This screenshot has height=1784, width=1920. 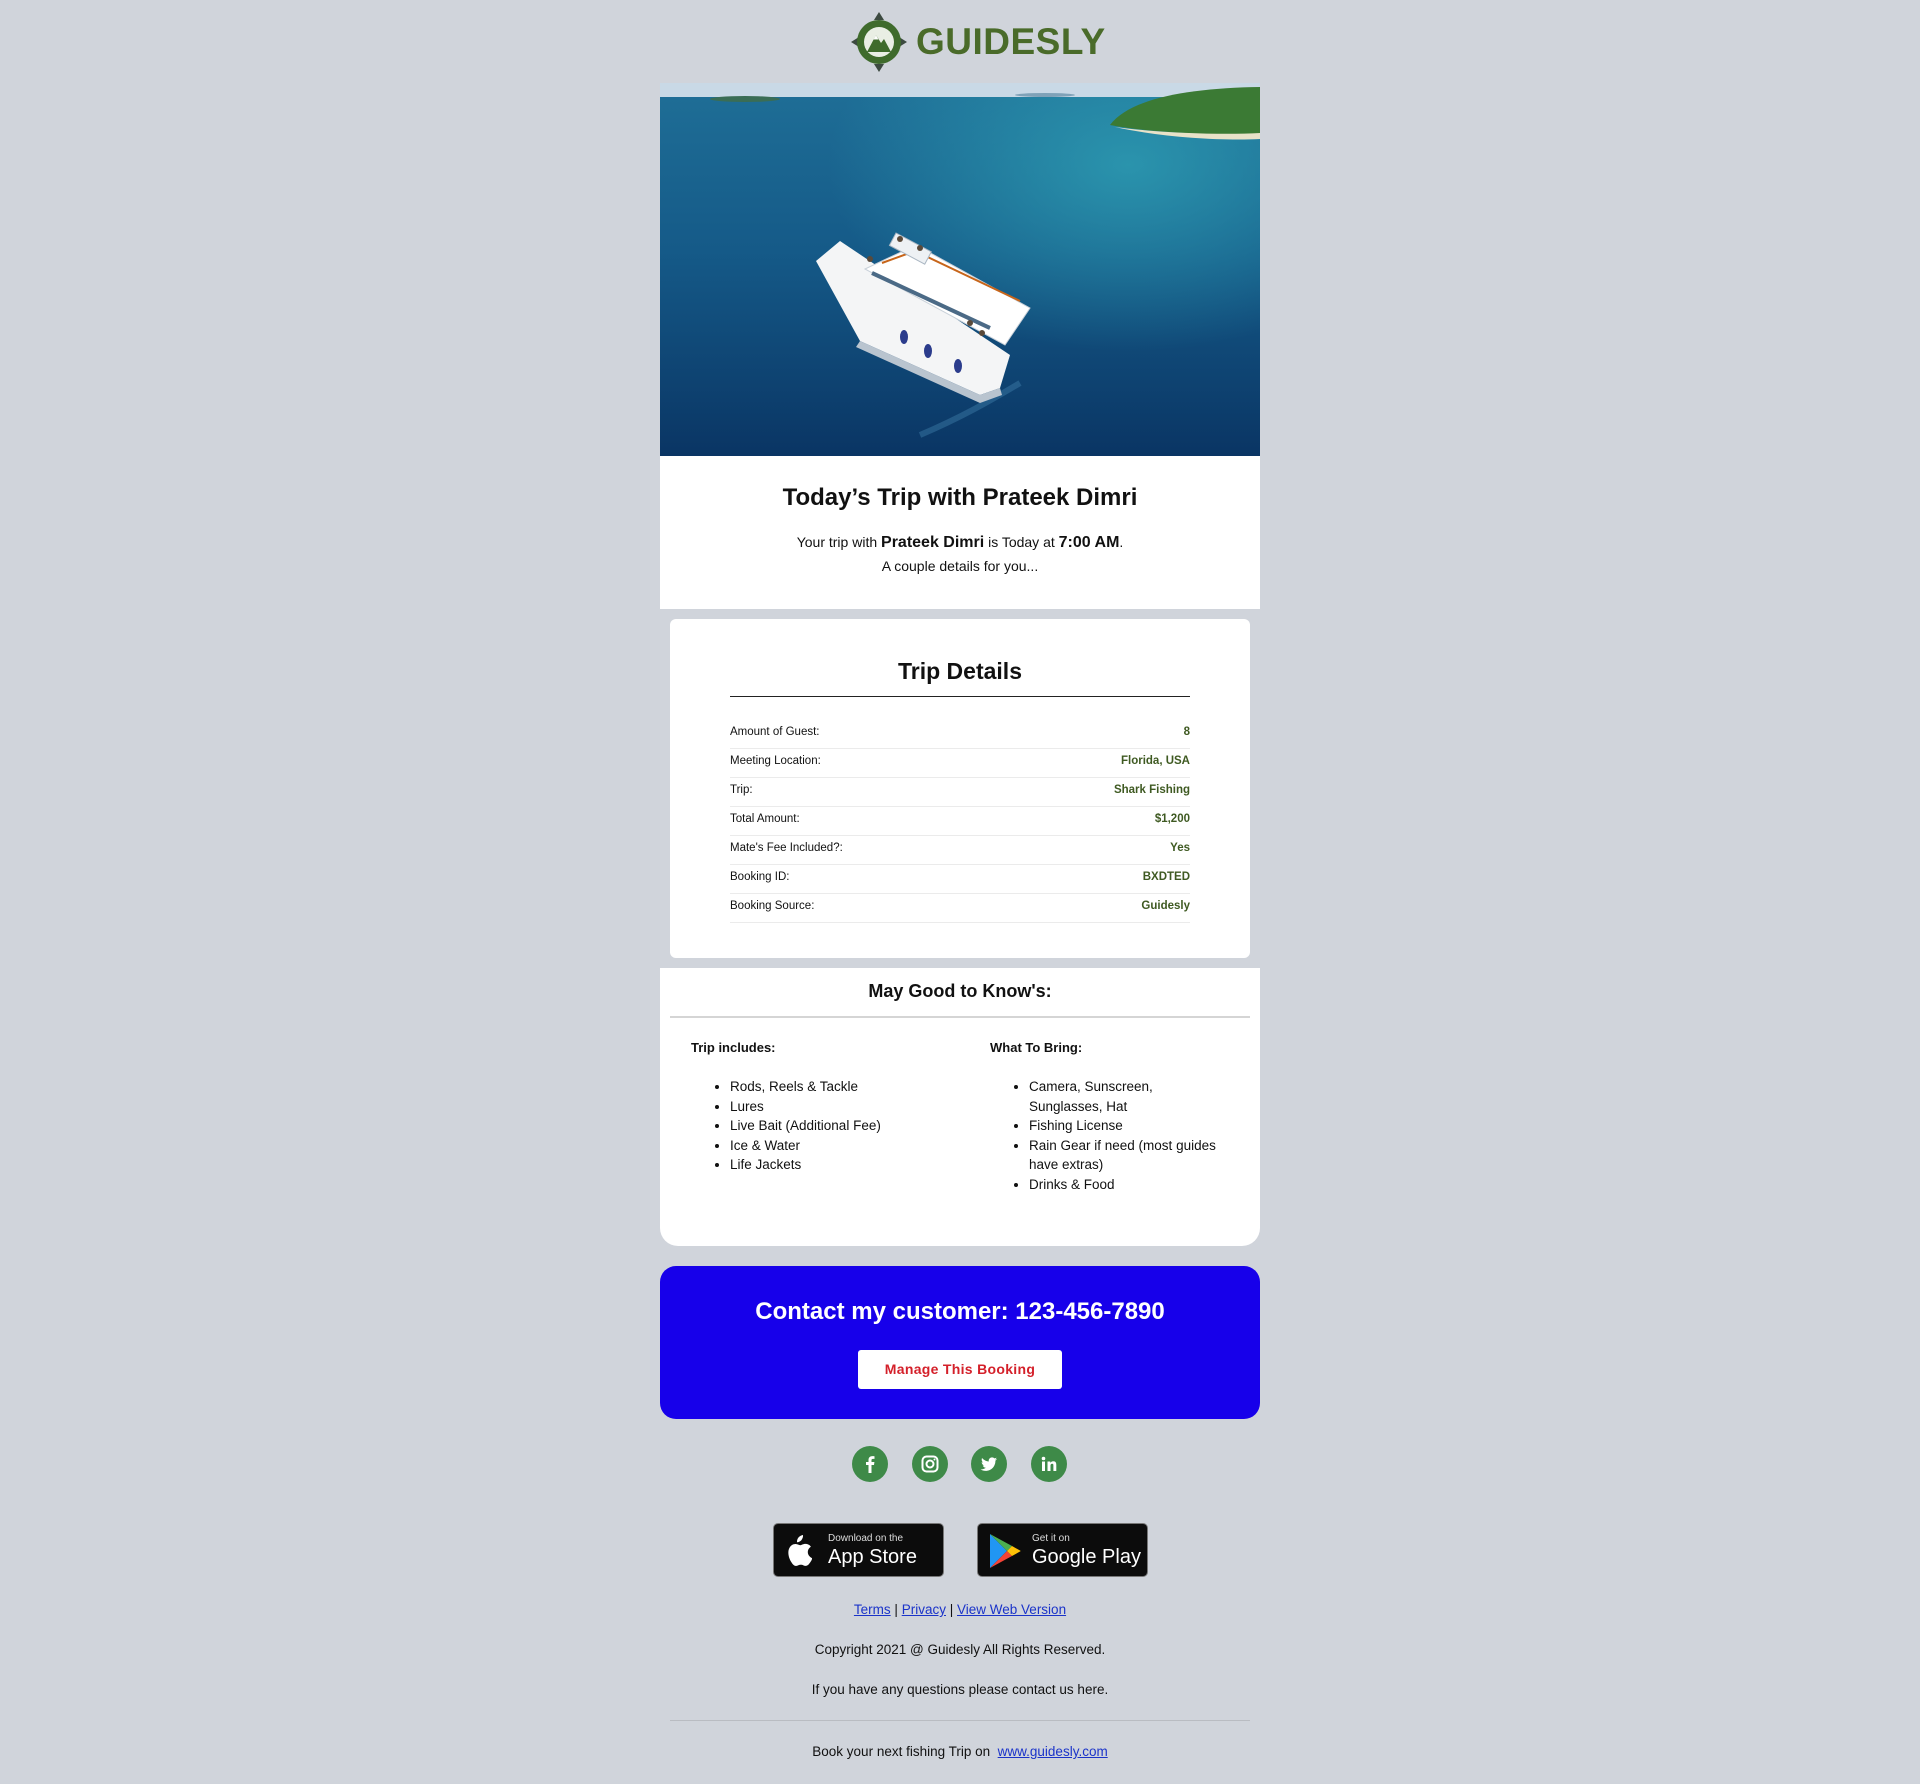 I want to click on guidesly-logo: GUIDESLY, so click(x=978, y=42).